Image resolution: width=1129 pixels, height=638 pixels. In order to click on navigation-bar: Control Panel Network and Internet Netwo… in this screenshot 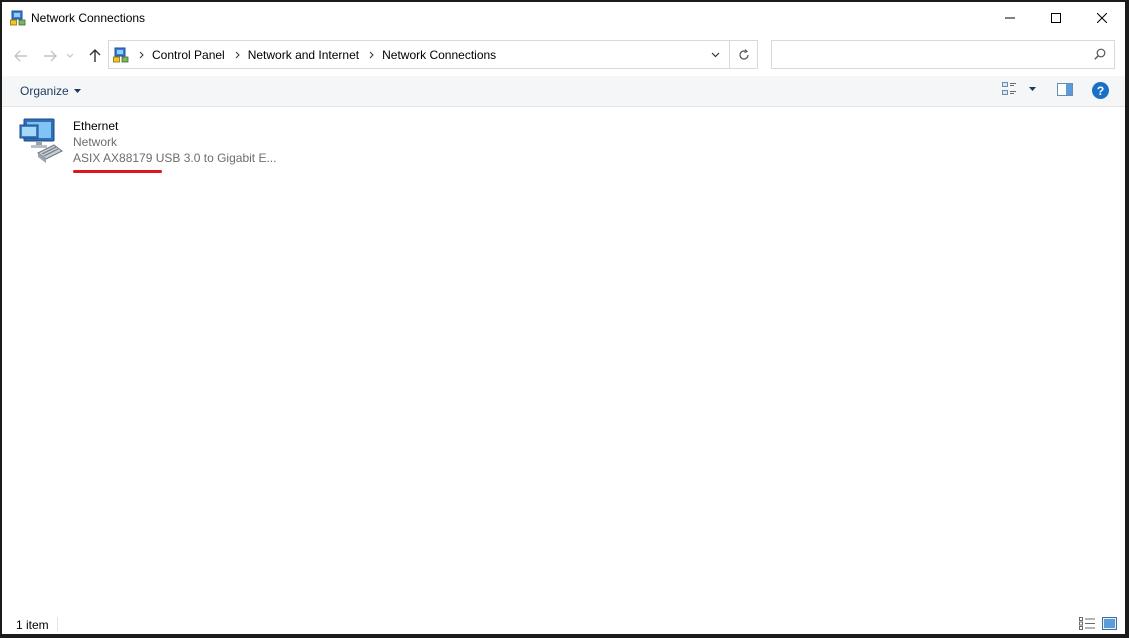, I will do `click(563, 55)`.